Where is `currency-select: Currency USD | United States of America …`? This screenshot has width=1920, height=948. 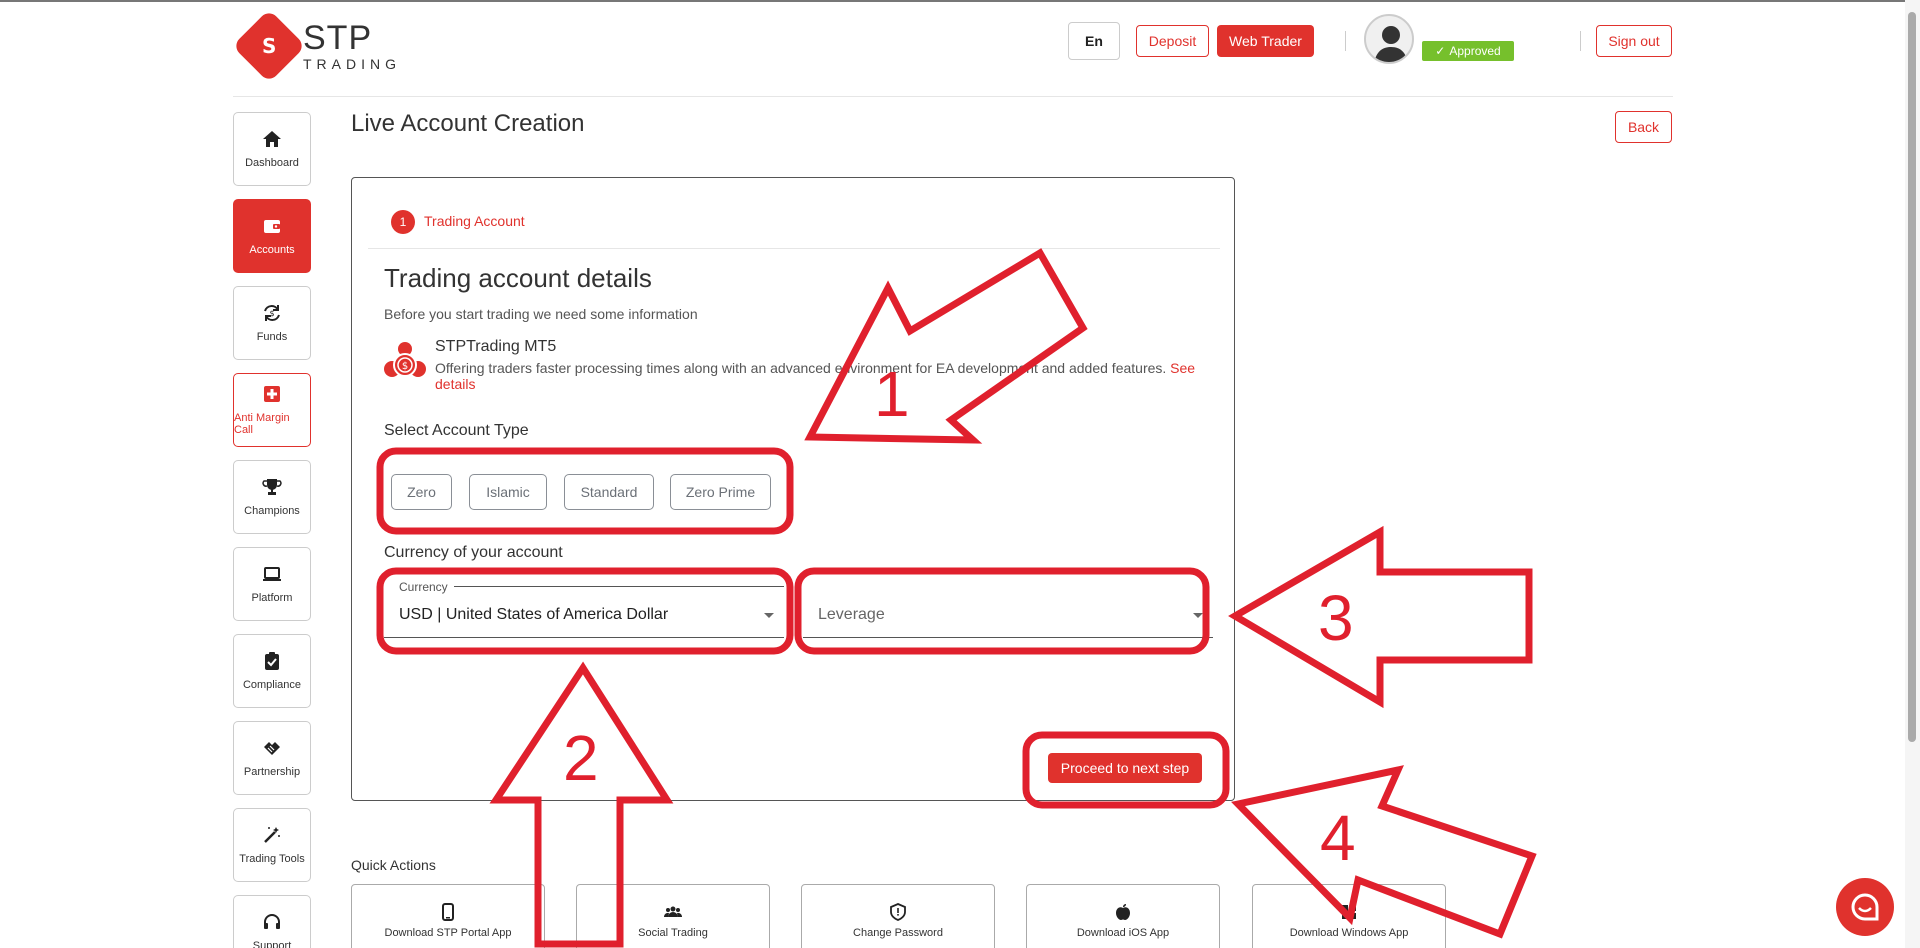 currency-select: Currency USD | United States of America … is located at coordinates (584, 609).